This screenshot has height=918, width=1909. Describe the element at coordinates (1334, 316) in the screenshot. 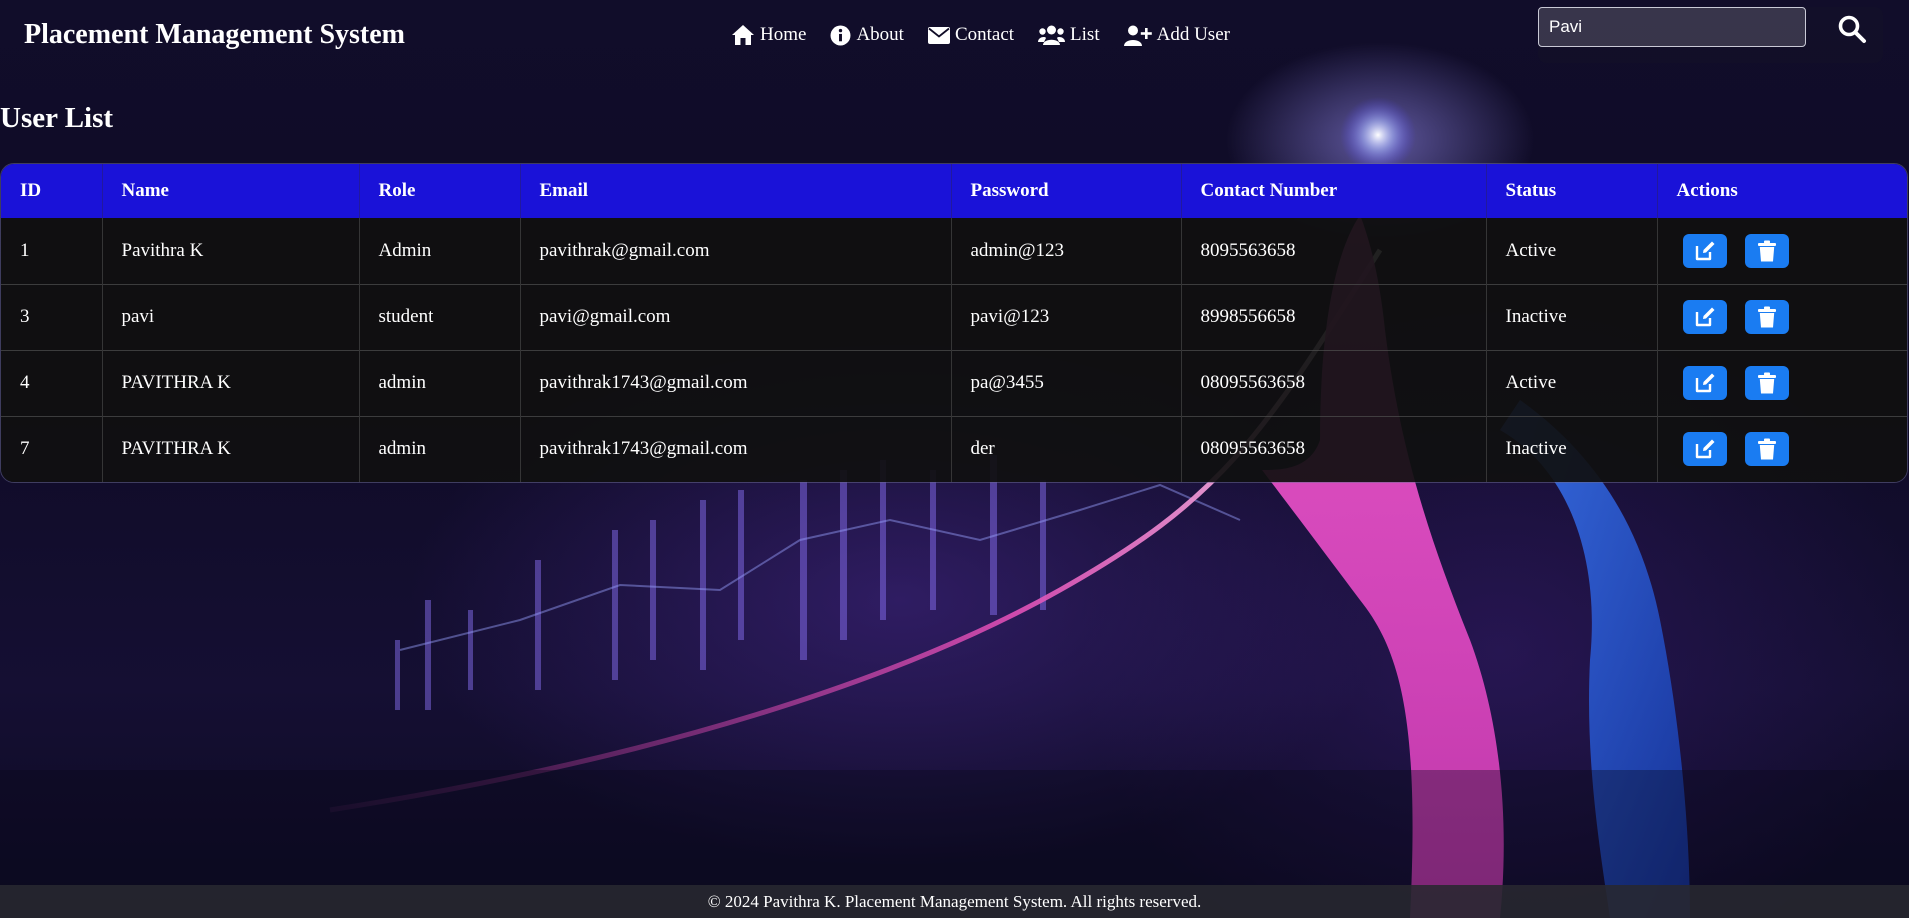

I see `cell-contact: 8998556658` at that location.